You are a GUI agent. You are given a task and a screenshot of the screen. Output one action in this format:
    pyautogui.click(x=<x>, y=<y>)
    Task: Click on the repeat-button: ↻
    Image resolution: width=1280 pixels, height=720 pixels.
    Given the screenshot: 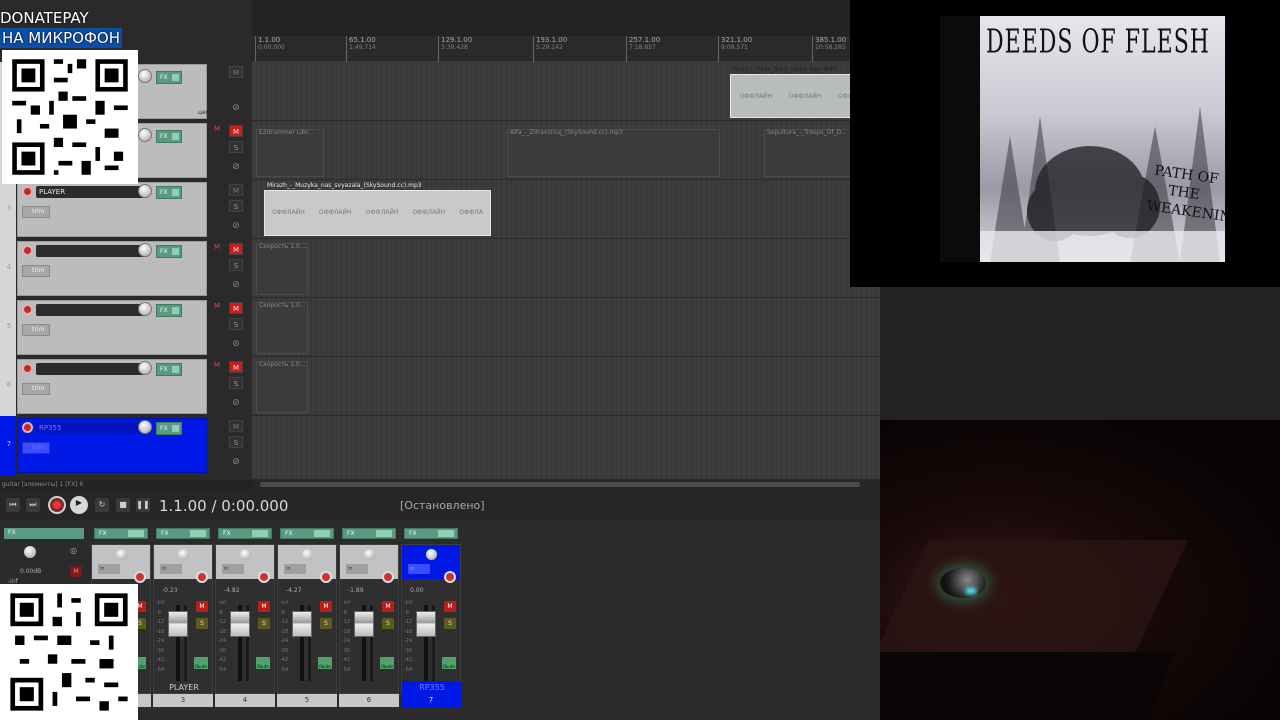 What is the action you would take?
    pyautogui.click(x=102, y=505)
    